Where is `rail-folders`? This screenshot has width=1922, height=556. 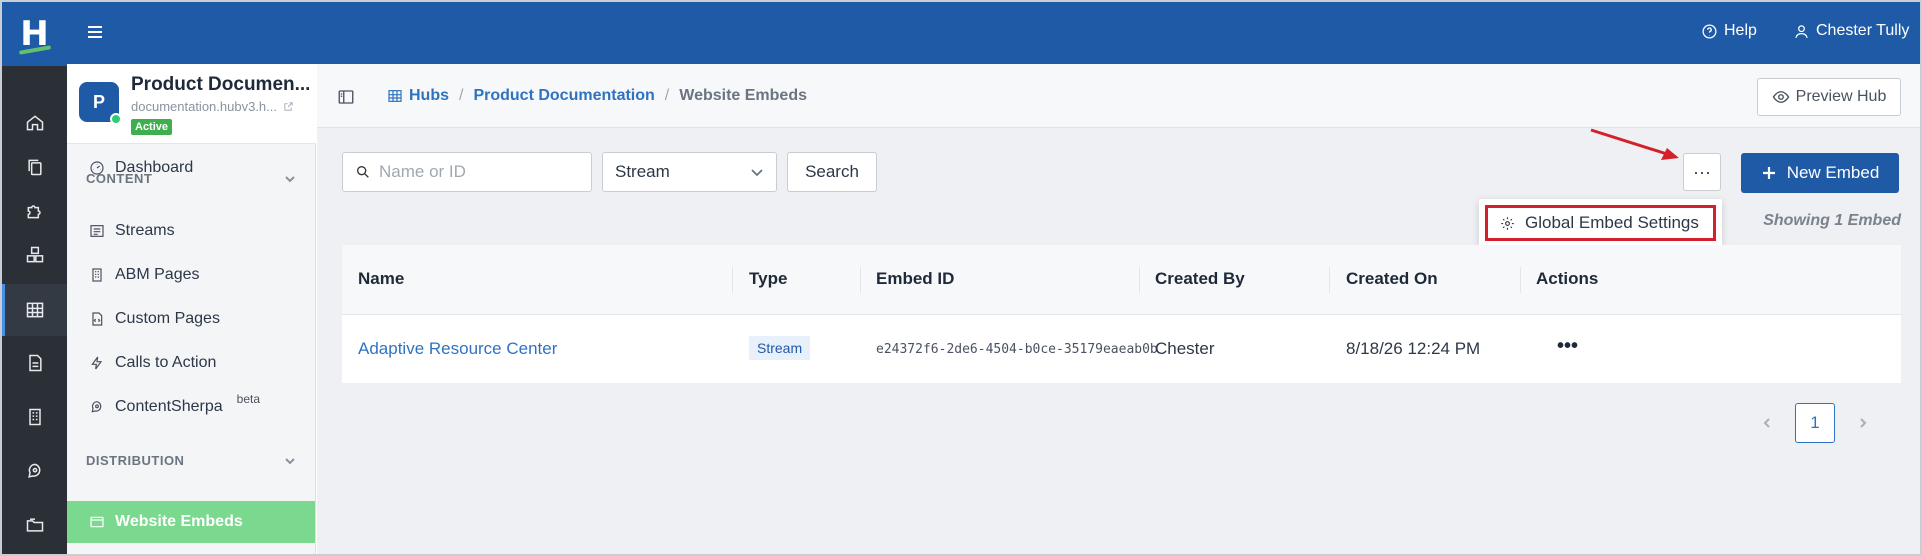 rail-folders is located at coordinates (34, 525).